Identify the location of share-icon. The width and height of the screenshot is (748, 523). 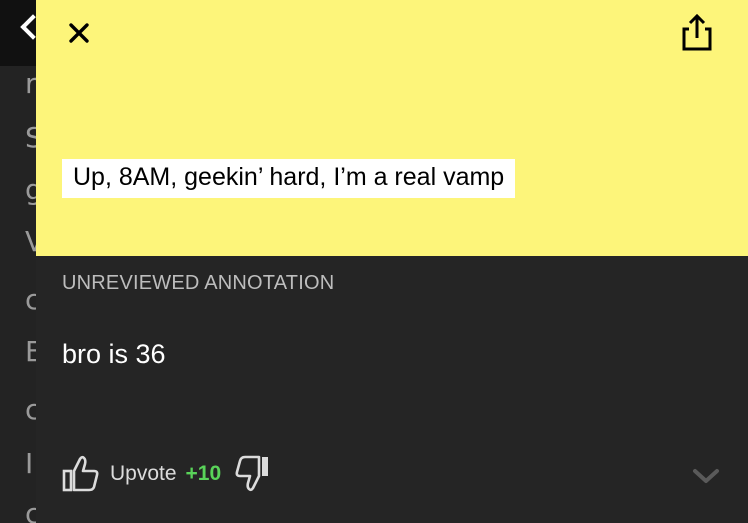
(697, 32).